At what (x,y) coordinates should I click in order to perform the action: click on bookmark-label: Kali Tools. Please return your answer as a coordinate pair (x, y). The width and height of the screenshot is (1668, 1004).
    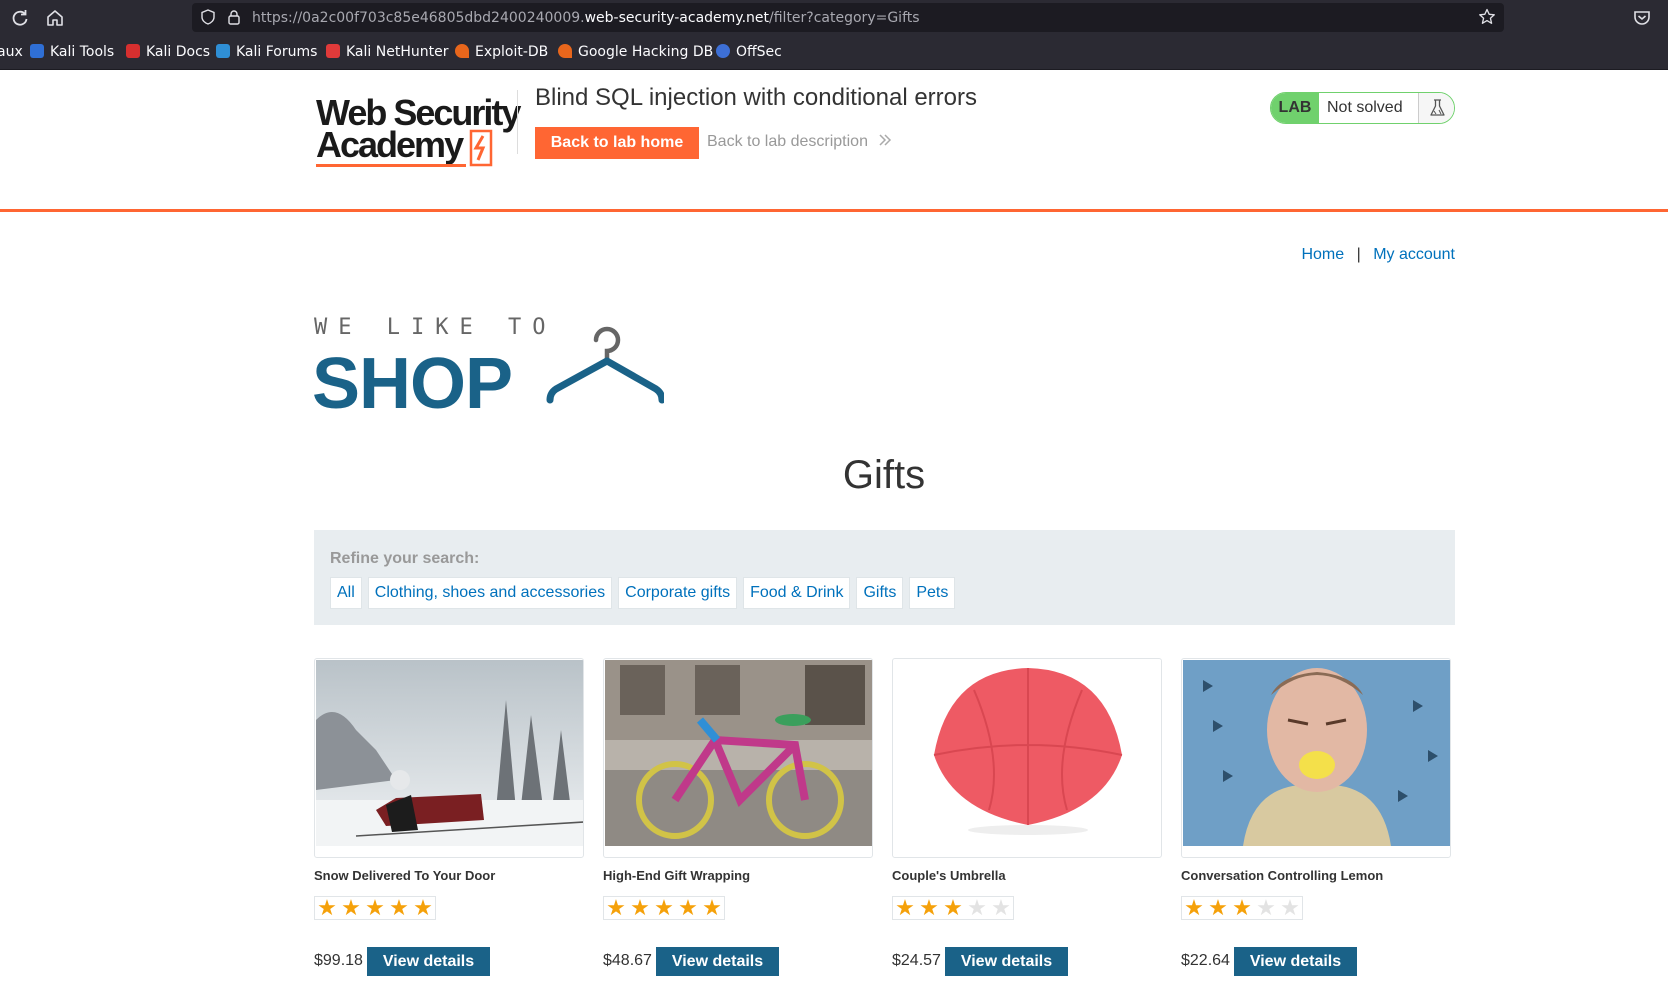
    Looking at the image, I should click on (82, 52).